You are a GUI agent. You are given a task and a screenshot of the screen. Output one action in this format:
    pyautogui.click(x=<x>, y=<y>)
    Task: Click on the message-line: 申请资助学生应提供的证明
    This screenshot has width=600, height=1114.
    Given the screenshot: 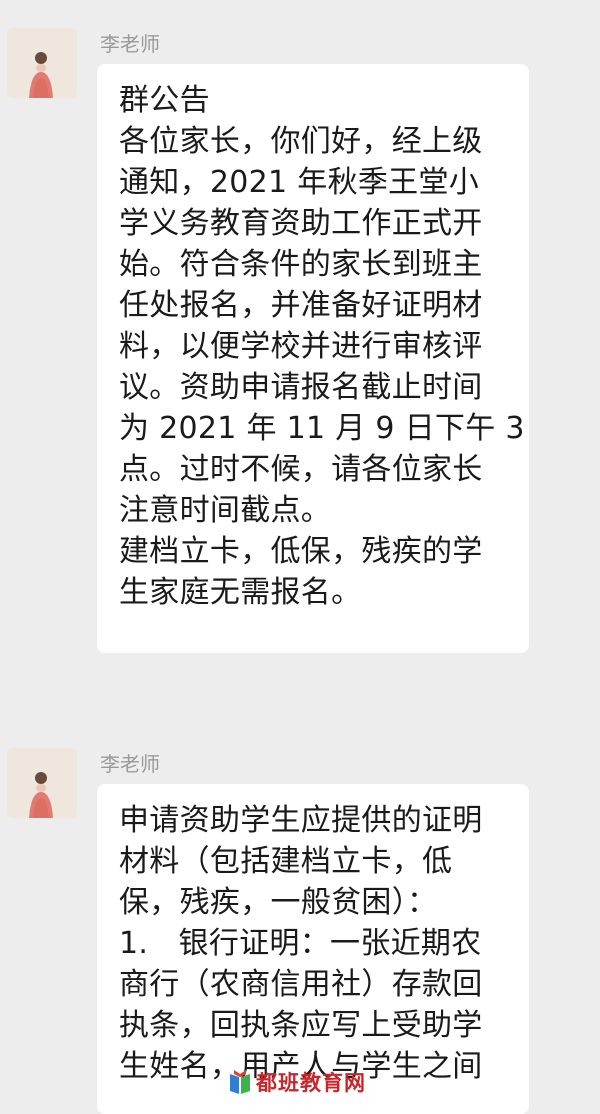 What is the action you would take?
    pyautogui.click(x=301, y=820)
    